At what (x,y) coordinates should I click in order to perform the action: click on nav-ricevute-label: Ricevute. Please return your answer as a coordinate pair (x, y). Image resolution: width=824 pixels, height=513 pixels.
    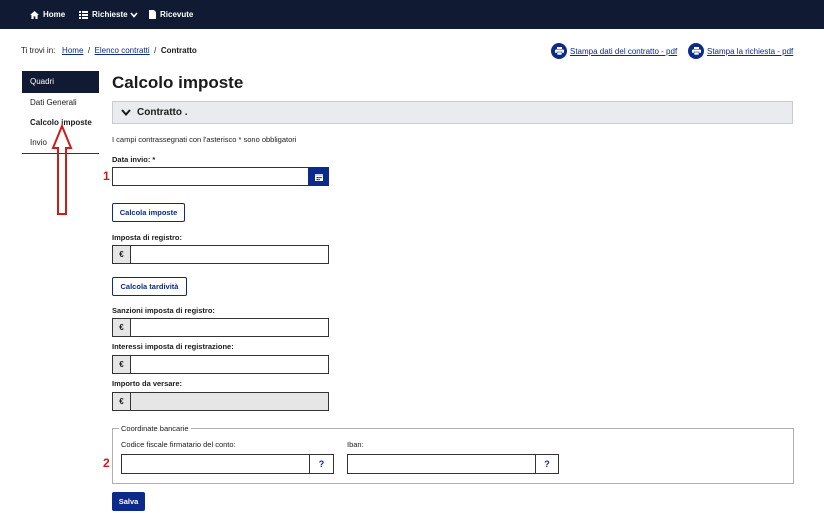
    Looking at the image, I should click on (177, 14).